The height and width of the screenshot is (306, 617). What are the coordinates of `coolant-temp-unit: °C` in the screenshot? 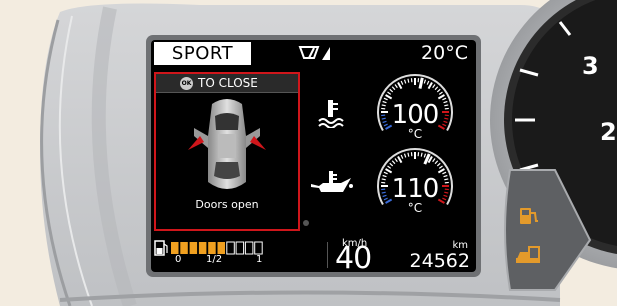 It's located at (415, 134).